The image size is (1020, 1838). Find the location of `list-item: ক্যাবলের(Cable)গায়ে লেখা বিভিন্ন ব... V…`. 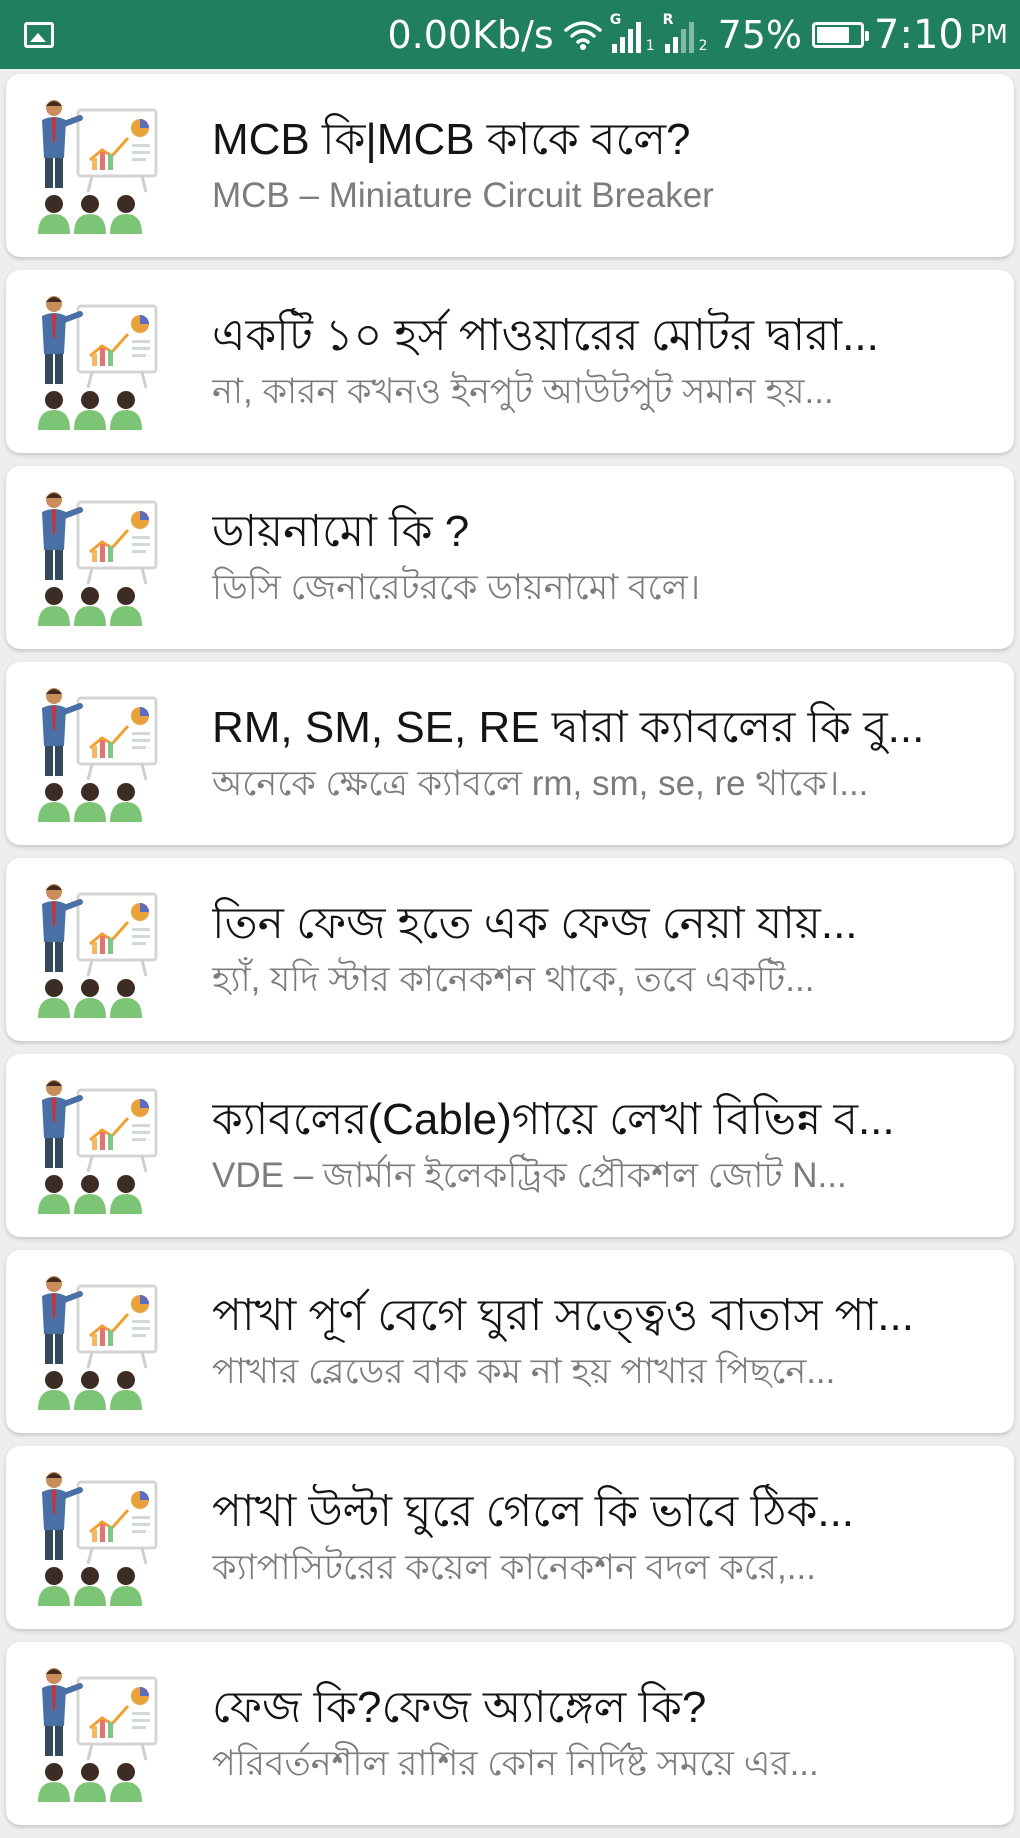

list-item: ক্যাবলের(Cable)গায়ে লেখা বিভিন্ন ব... V… is located at coordinates (510, 1145).